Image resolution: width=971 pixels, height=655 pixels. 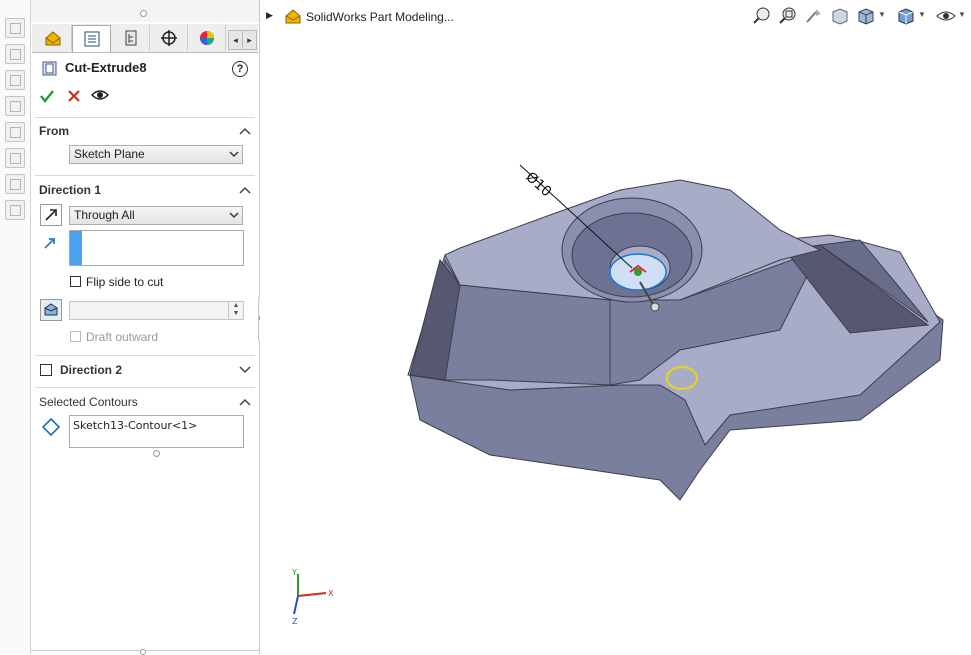 I want to click on display-manager-icon, so click(x=206, y=38).